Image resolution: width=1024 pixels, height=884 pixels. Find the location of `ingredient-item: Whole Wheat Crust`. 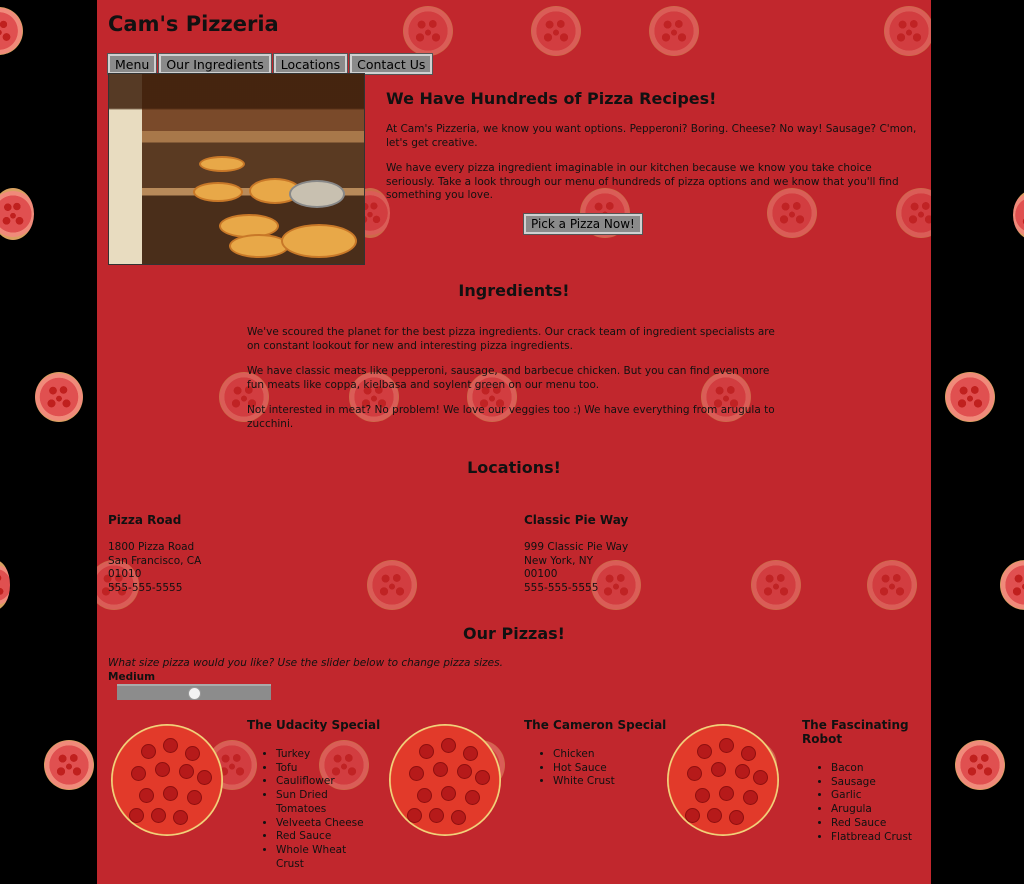

ingredient-item: Whole Wheat Crust is located at coordinates (326, 857).